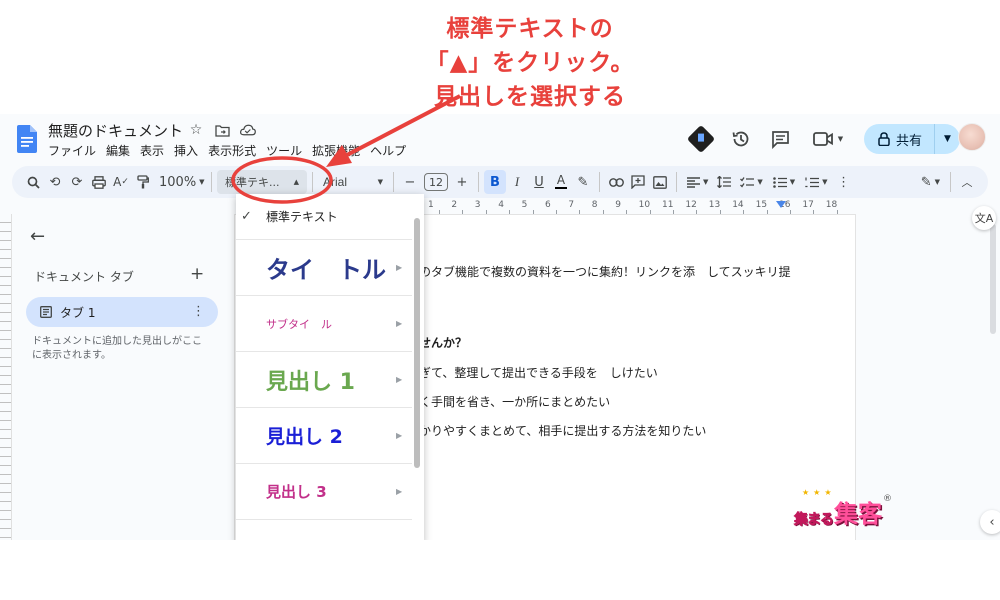  What do you see at coordinates (828, 139) in the screenshot?
I see `meet-icon: ▼` at bounding box center [828, 139].